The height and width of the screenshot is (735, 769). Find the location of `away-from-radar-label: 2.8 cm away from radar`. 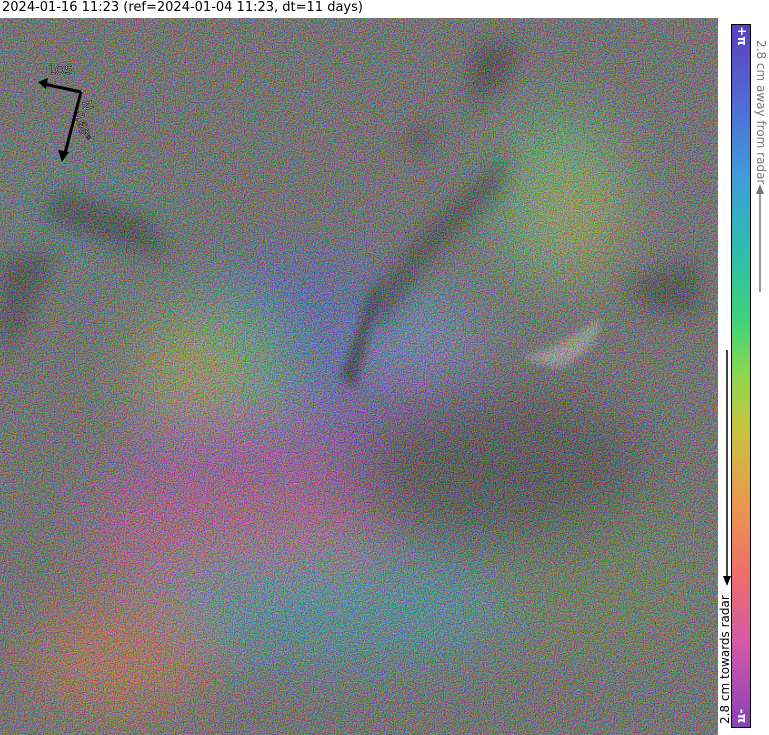

away-from-radar-label: 2.8 cm away from radar is located at coordinates (761, 112).